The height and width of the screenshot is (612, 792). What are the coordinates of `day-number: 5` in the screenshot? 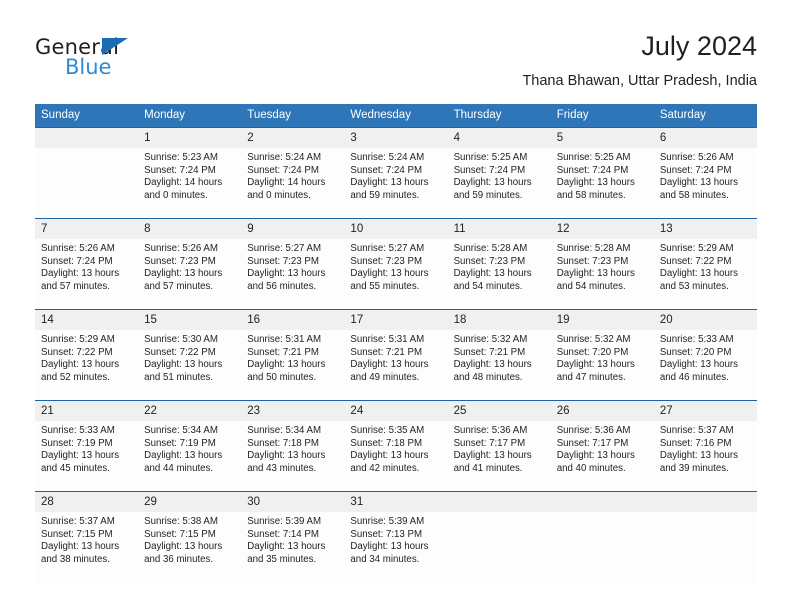 It's located at (602, 138).